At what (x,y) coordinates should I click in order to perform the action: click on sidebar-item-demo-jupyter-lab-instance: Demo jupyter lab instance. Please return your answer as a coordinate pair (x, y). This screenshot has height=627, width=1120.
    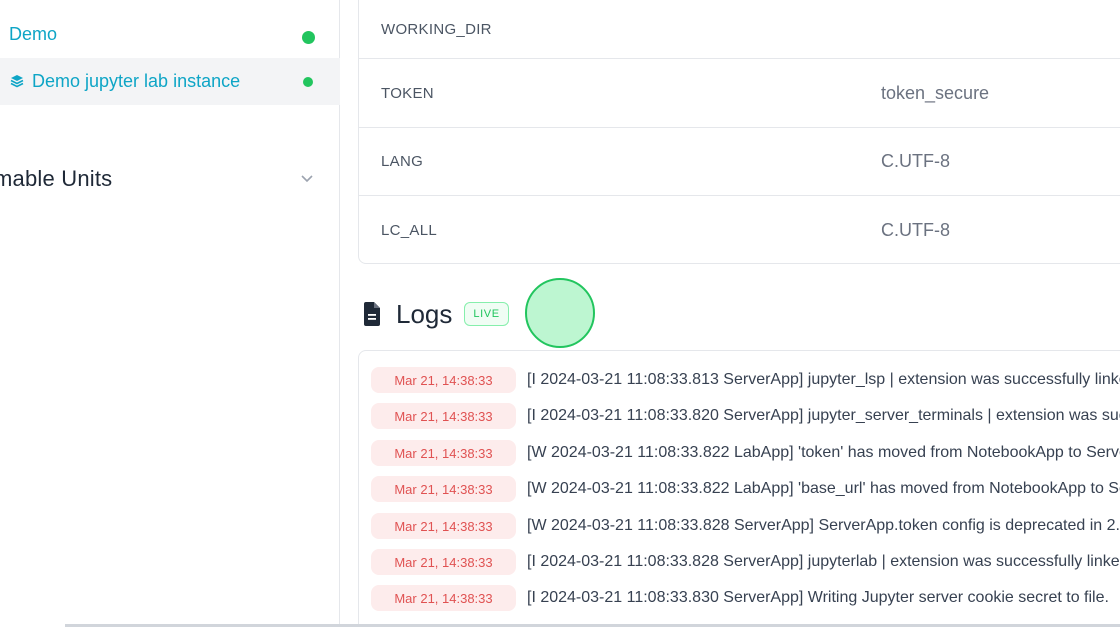
    Looking at the image, I should click on (170, 81).